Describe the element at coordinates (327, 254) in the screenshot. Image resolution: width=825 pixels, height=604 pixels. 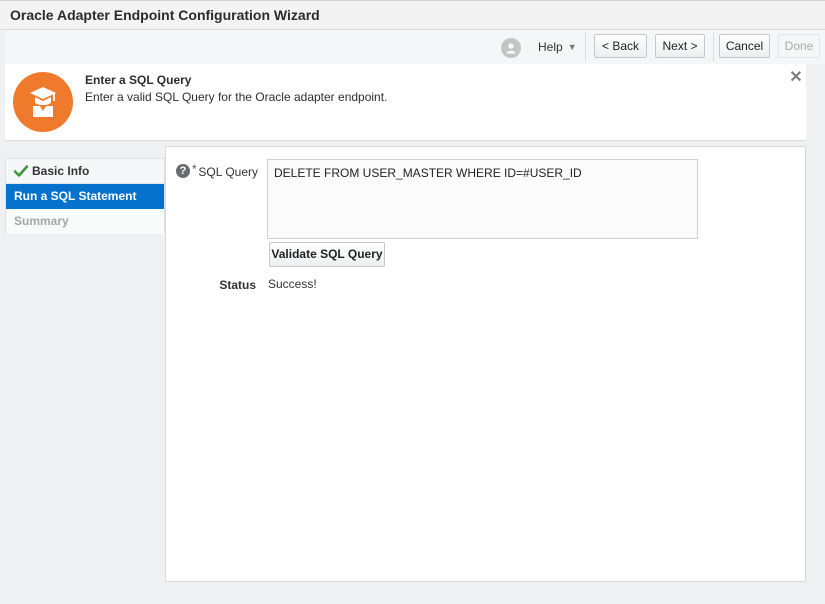
I see `validate-sql-query-button: Validate SQL Query` at that location.